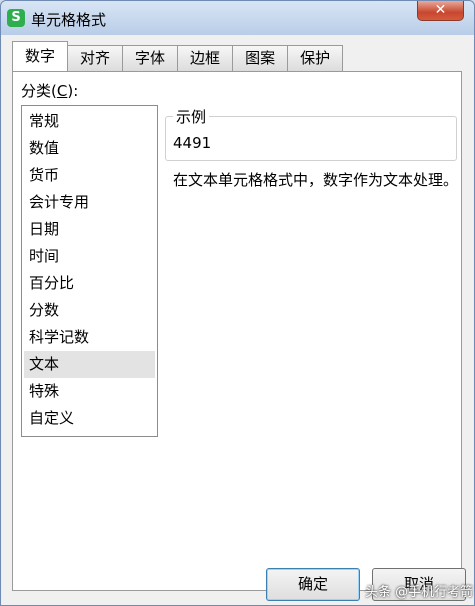 Image resolution: width=475 pixels, height=606 pixels. I want to click on tab-border: 边框, so click(205, 58).